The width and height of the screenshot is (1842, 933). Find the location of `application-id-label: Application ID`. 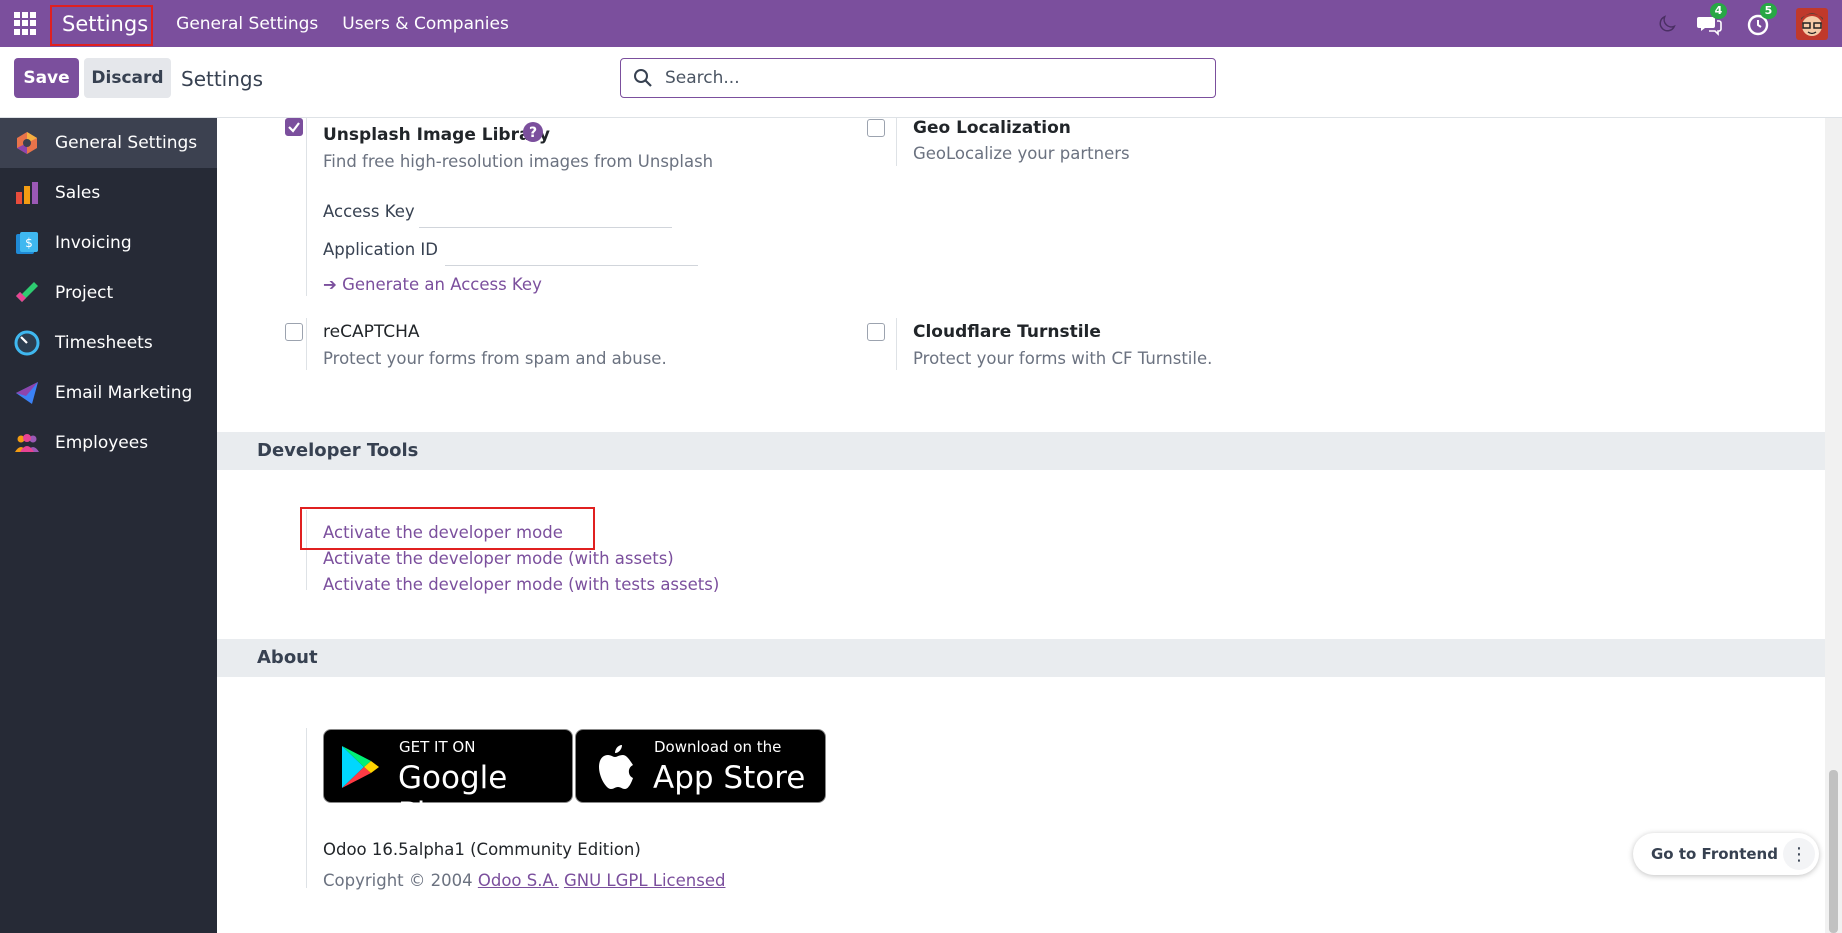

application-id-label: Application ID is located at coordinates (381, 249).